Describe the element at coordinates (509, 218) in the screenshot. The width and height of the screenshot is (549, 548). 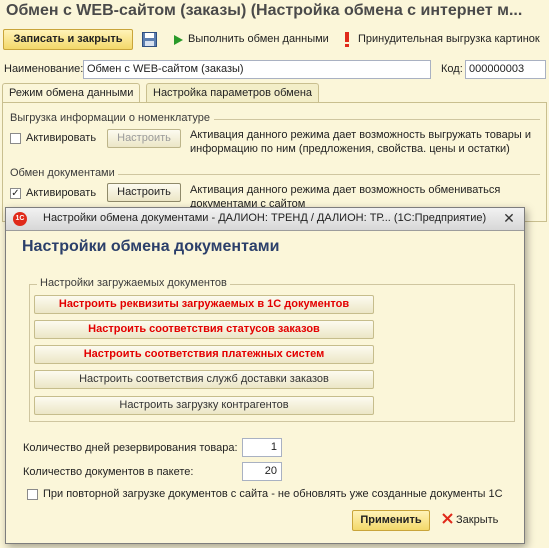
I see `close-icon: ✕` at that location.